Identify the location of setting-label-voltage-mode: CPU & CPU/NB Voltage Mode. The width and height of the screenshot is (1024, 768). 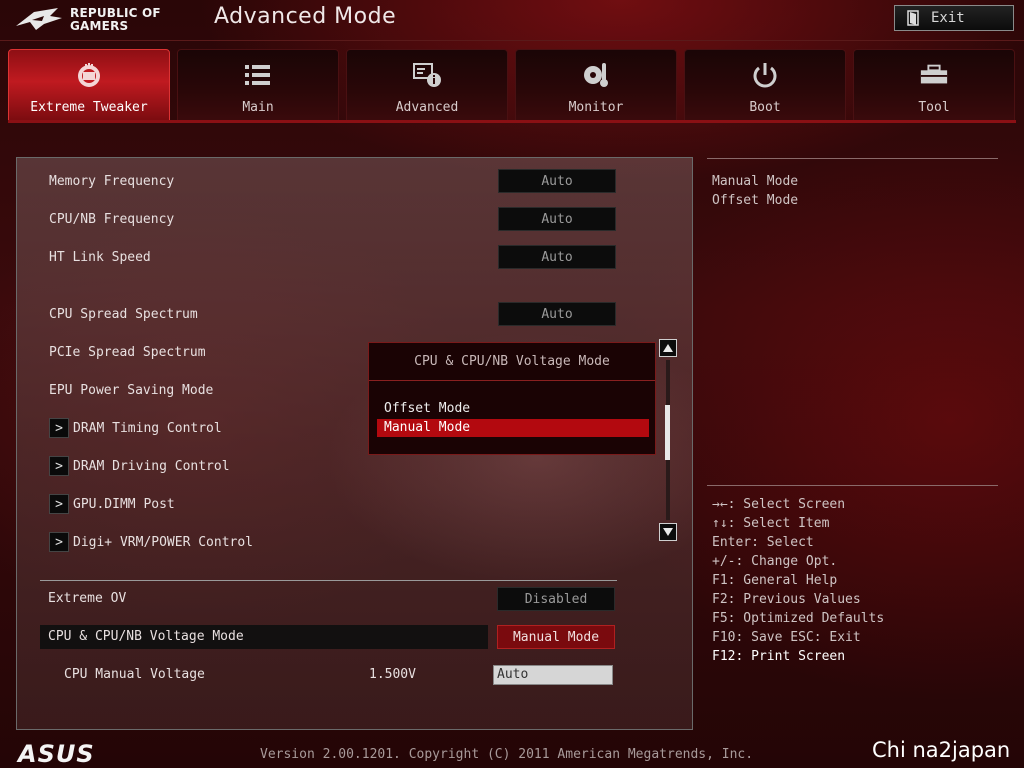
(146, 636).